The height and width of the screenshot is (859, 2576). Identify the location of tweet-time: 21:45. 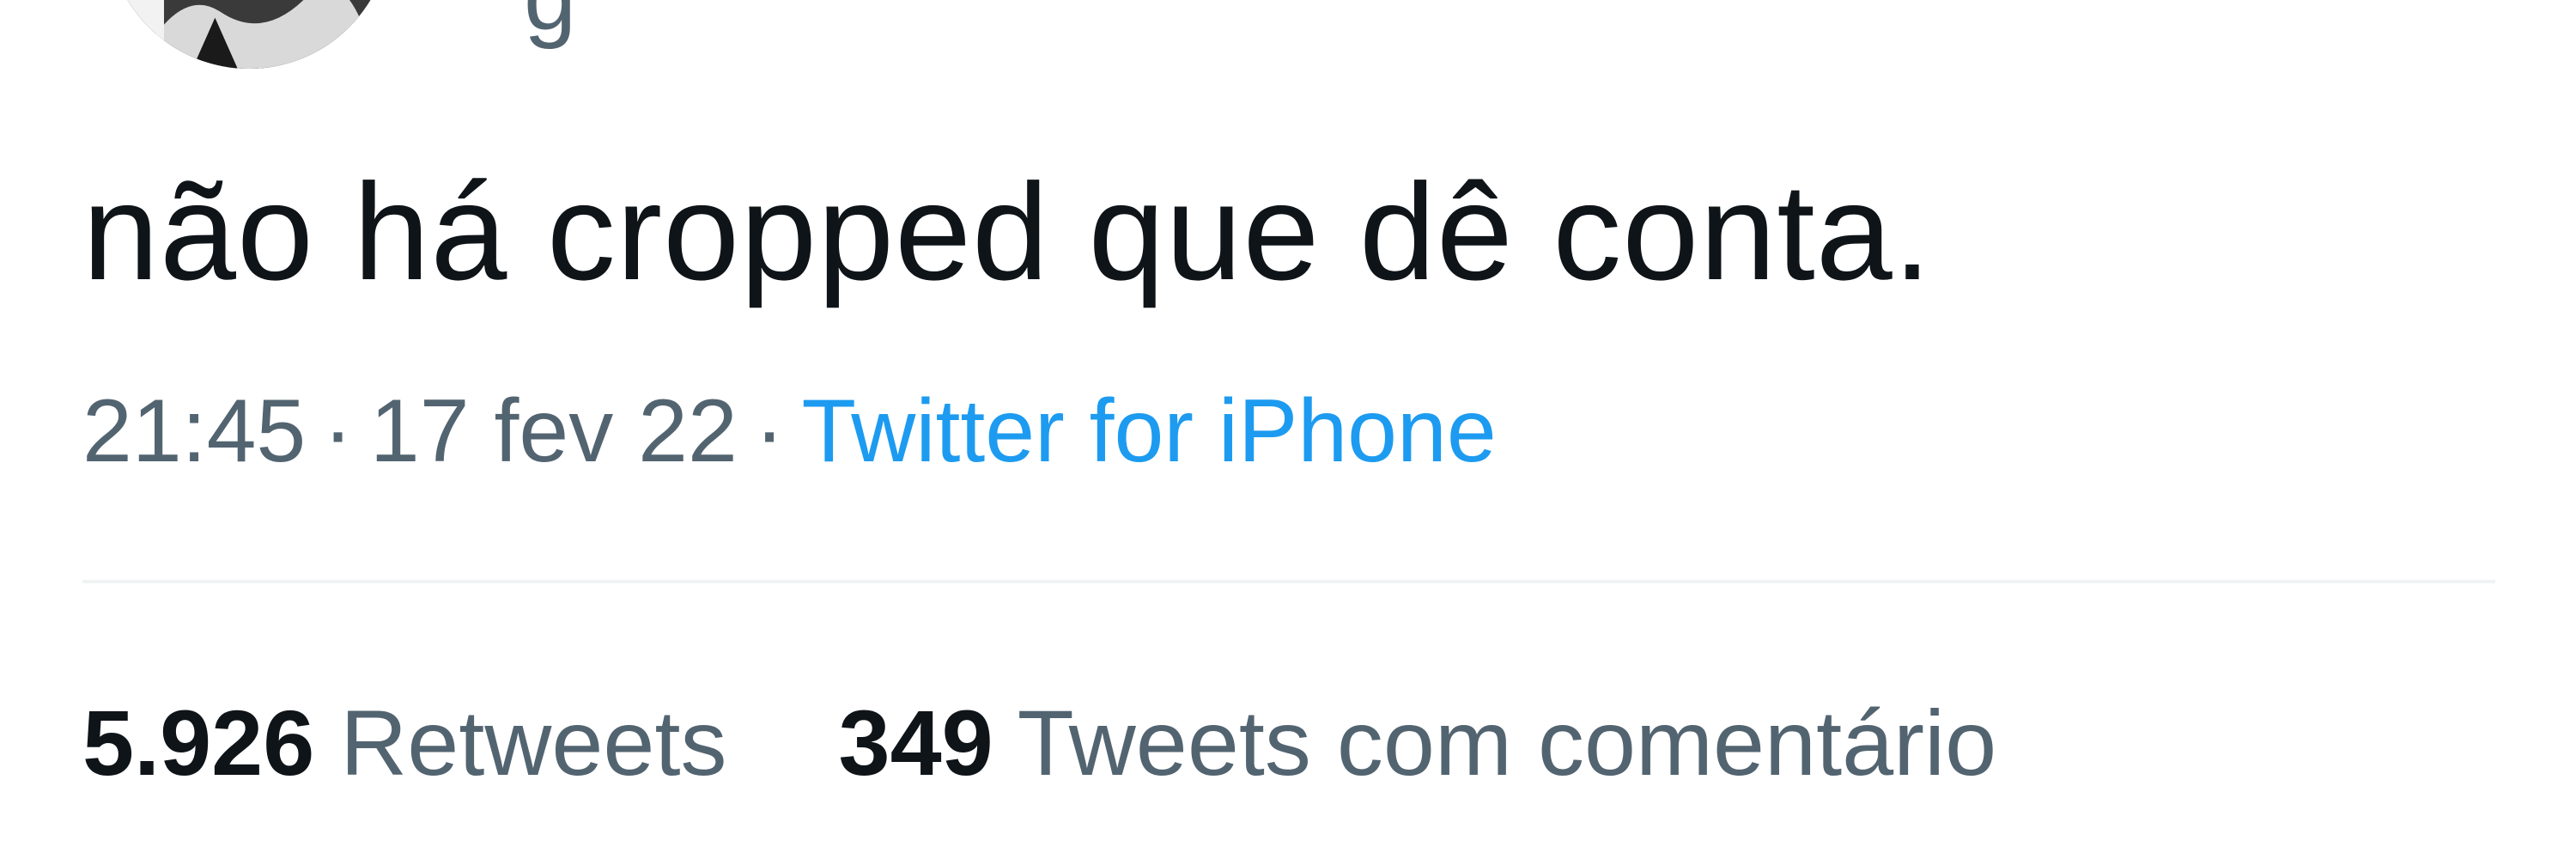
(194, 431).